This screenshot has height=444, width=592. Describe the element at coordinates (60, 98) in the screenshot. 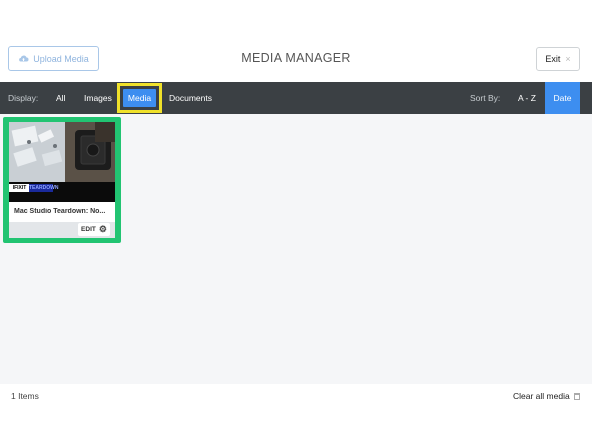

I see `filter-all-tab: All` at that location.